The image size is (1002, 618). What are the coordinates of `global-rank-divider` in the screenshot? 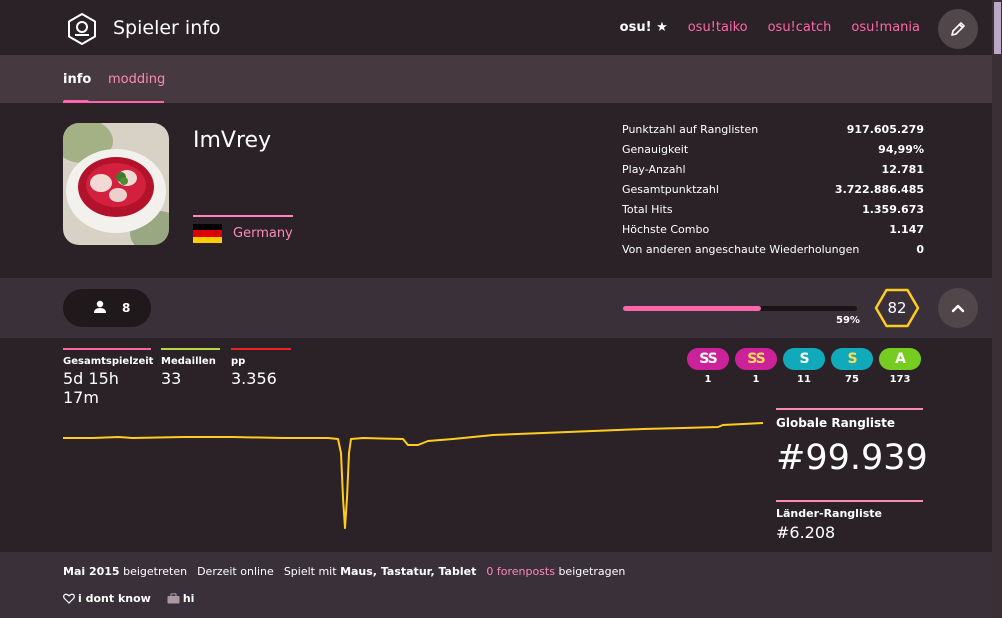 It's located at (849, 409).